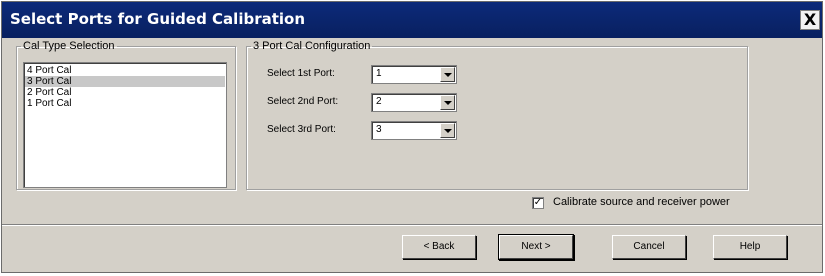  Describe the element at coordinates (536, 247) in the screenshot. I see `next-button: Next >` at that location.